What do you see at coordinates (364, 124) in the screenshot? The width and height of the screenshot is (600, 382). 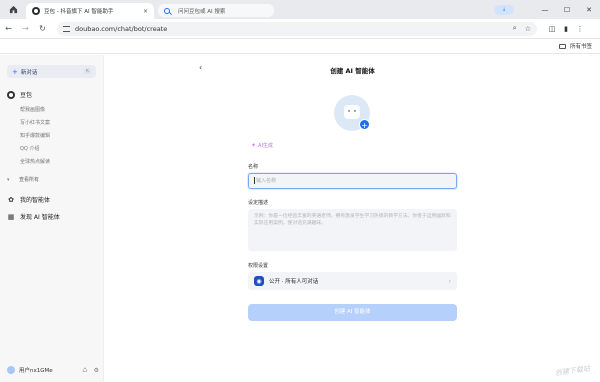 I see `add-avatar-icon: +` at bounding box center [364, 124].